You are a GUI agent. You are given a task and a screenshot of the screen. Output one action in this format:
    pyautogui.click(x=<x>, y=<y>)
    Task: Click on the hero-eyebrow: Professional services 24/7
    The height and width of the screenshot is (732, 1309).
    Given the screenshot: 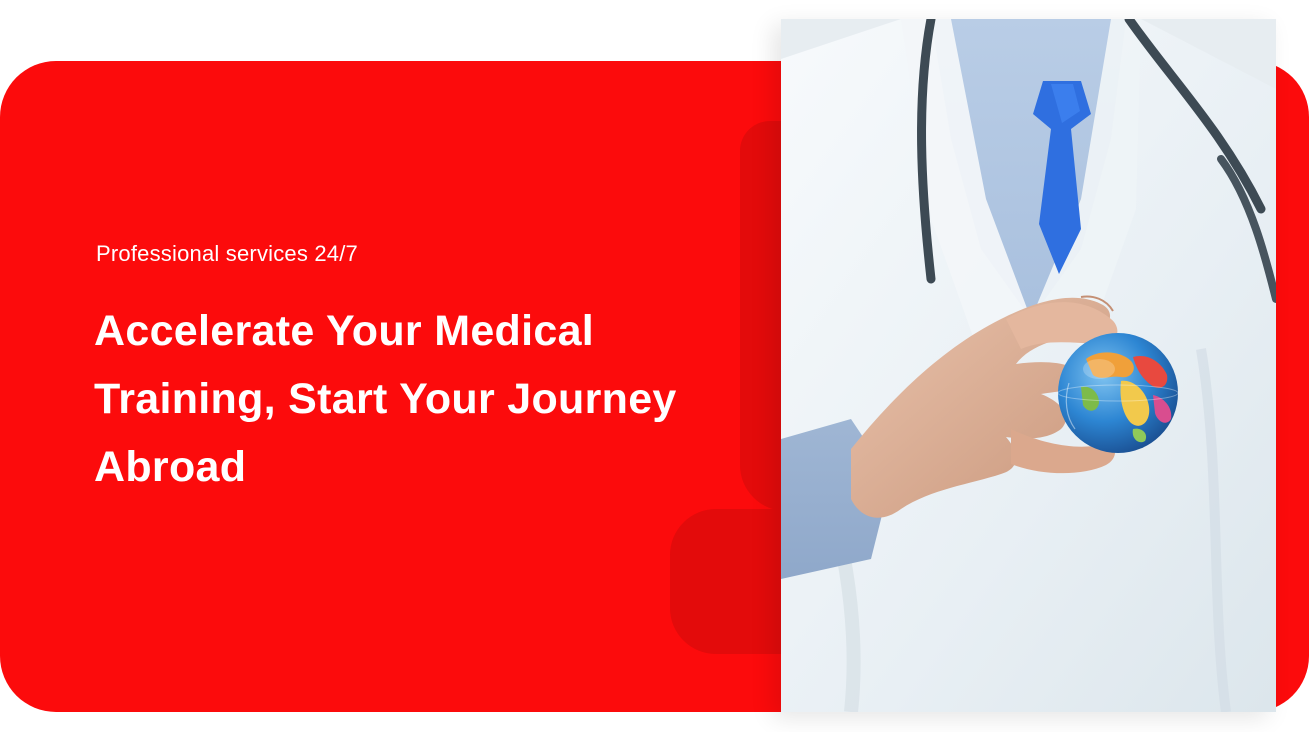 What is the action you would take?
    pyautogui.click(x=227, y=253)
    